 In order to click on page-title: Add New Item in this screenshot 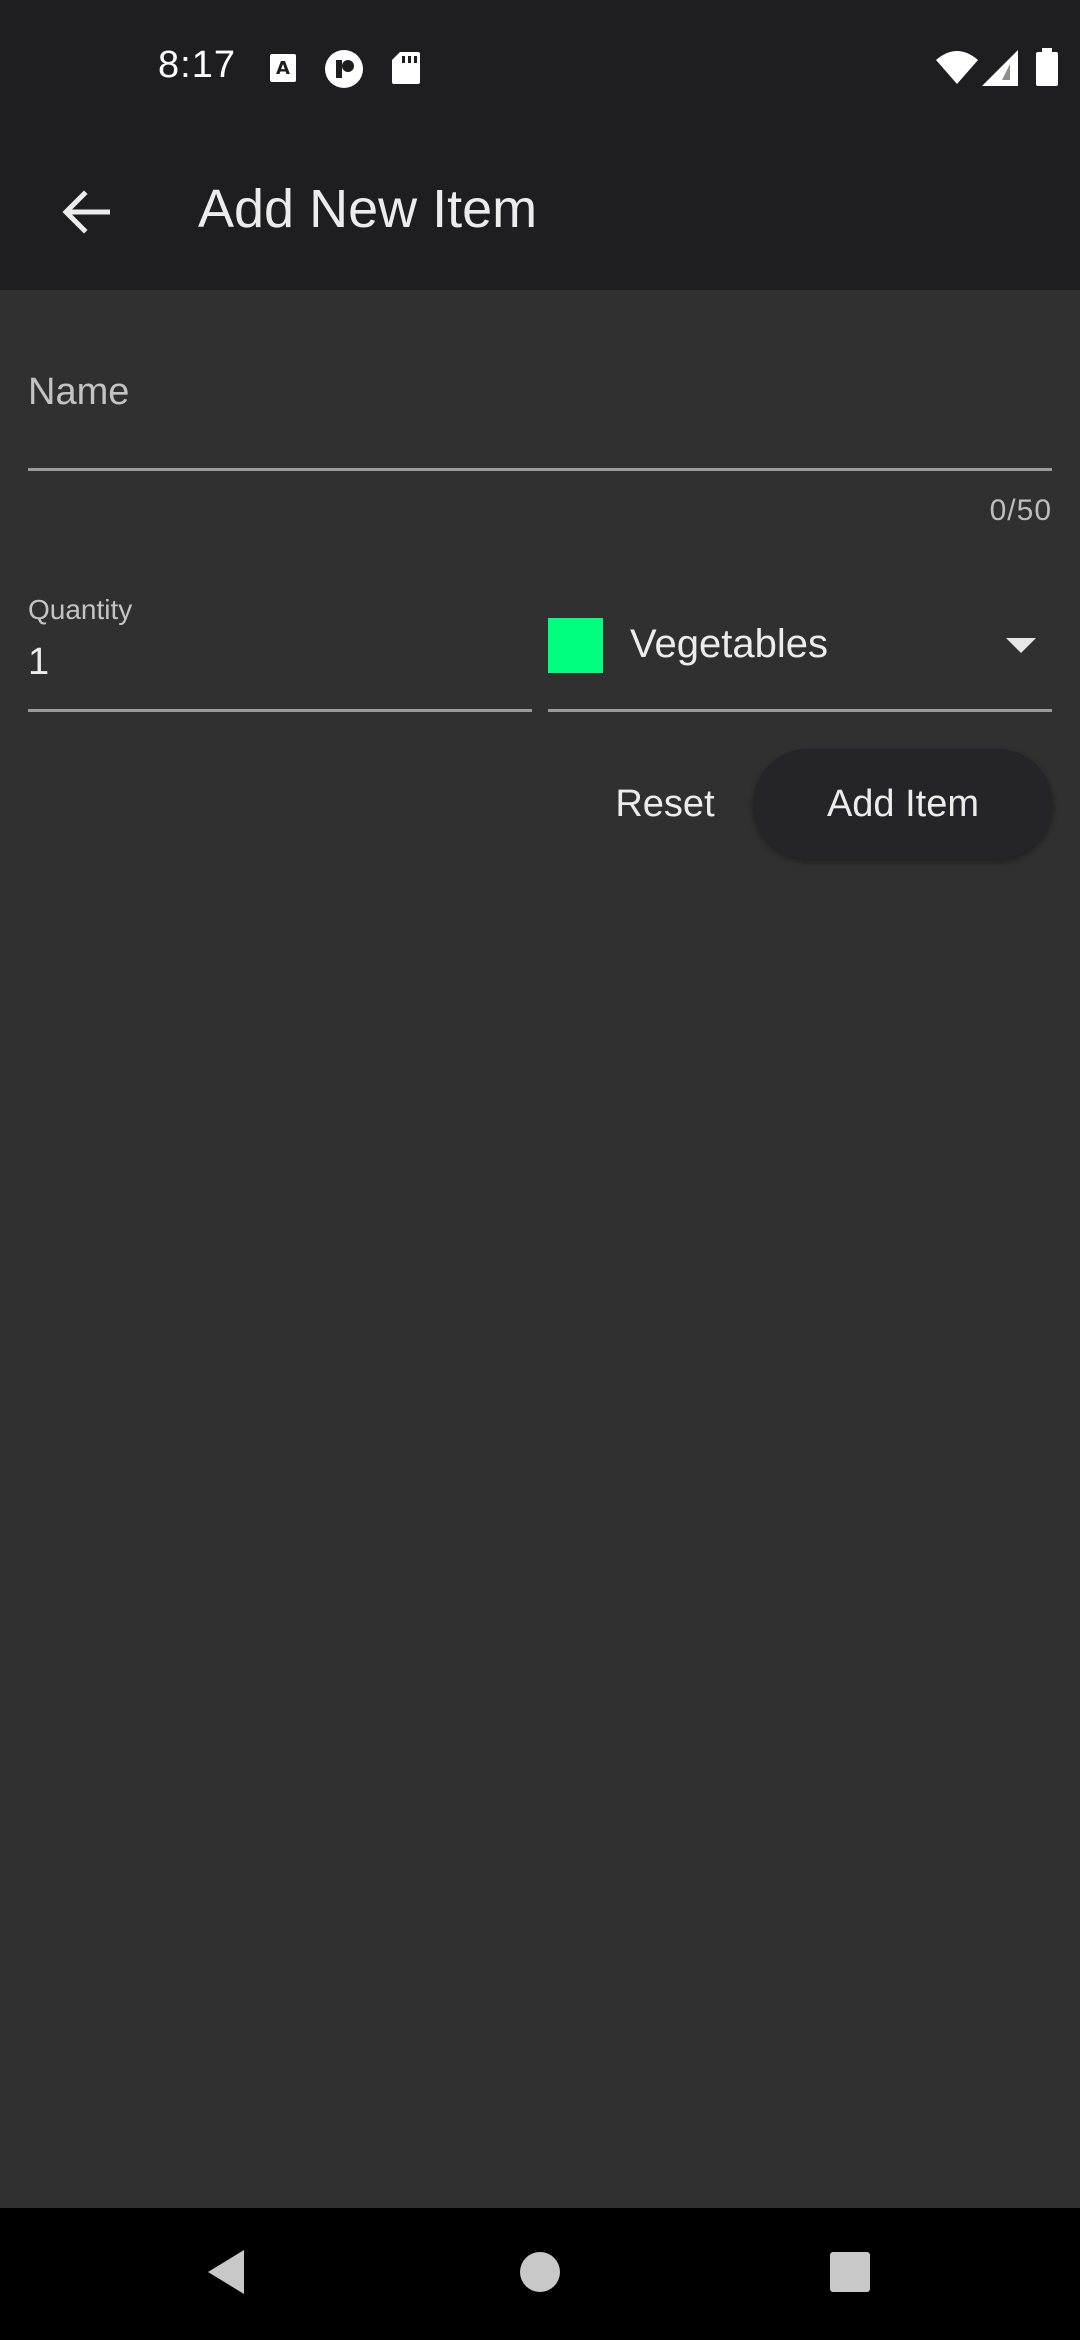, I will do `click(368, 209)`.